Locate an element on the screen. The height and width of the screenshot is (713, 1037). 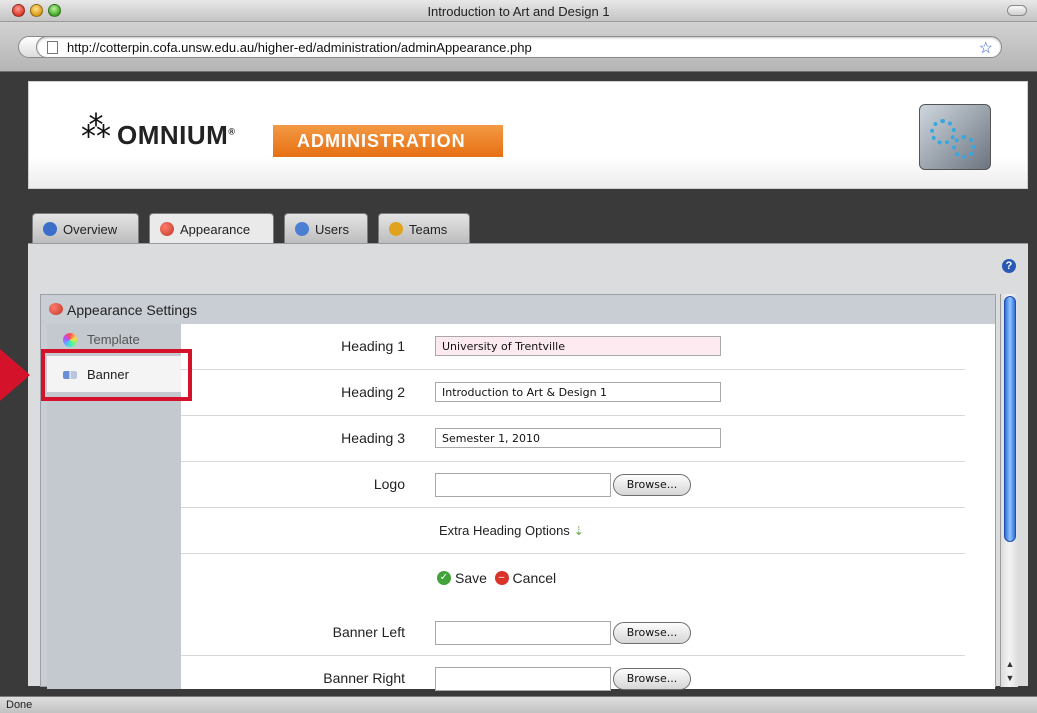
title-bar: Introduction to Art and Design 1 is located at coordinates (518, 11).